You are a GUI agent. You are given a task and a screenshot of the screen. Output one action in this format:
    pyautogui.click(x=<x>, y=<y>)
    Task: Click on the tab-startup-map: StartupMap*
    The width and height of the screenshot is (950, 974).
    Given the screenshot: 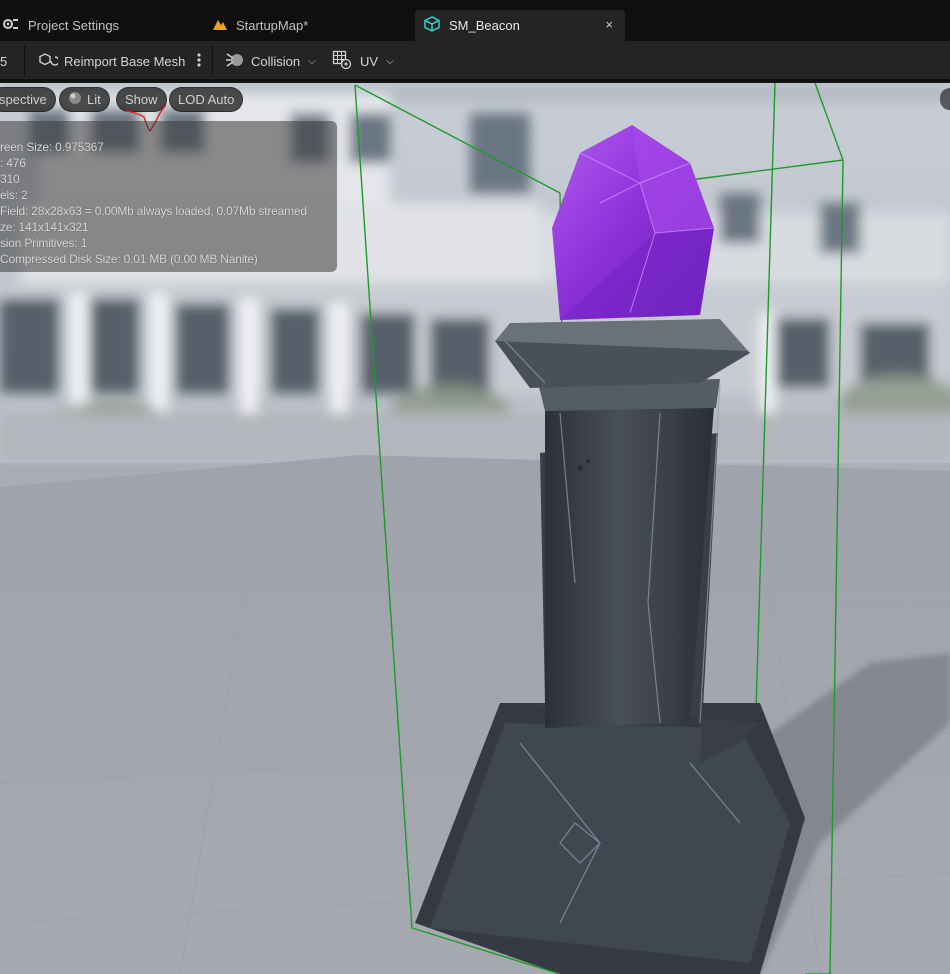 What is the action you would take?
    pyautogui.click(x=260, y=25)
    